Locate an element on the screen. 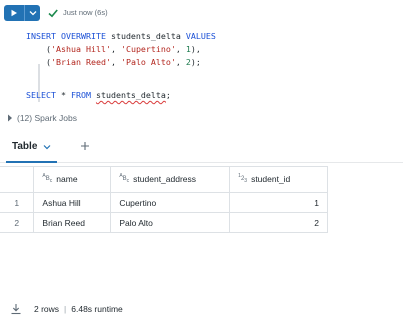 This screenshot has height=320, width=403. keyword-select: SELECT is located at coordinates (41, 95).